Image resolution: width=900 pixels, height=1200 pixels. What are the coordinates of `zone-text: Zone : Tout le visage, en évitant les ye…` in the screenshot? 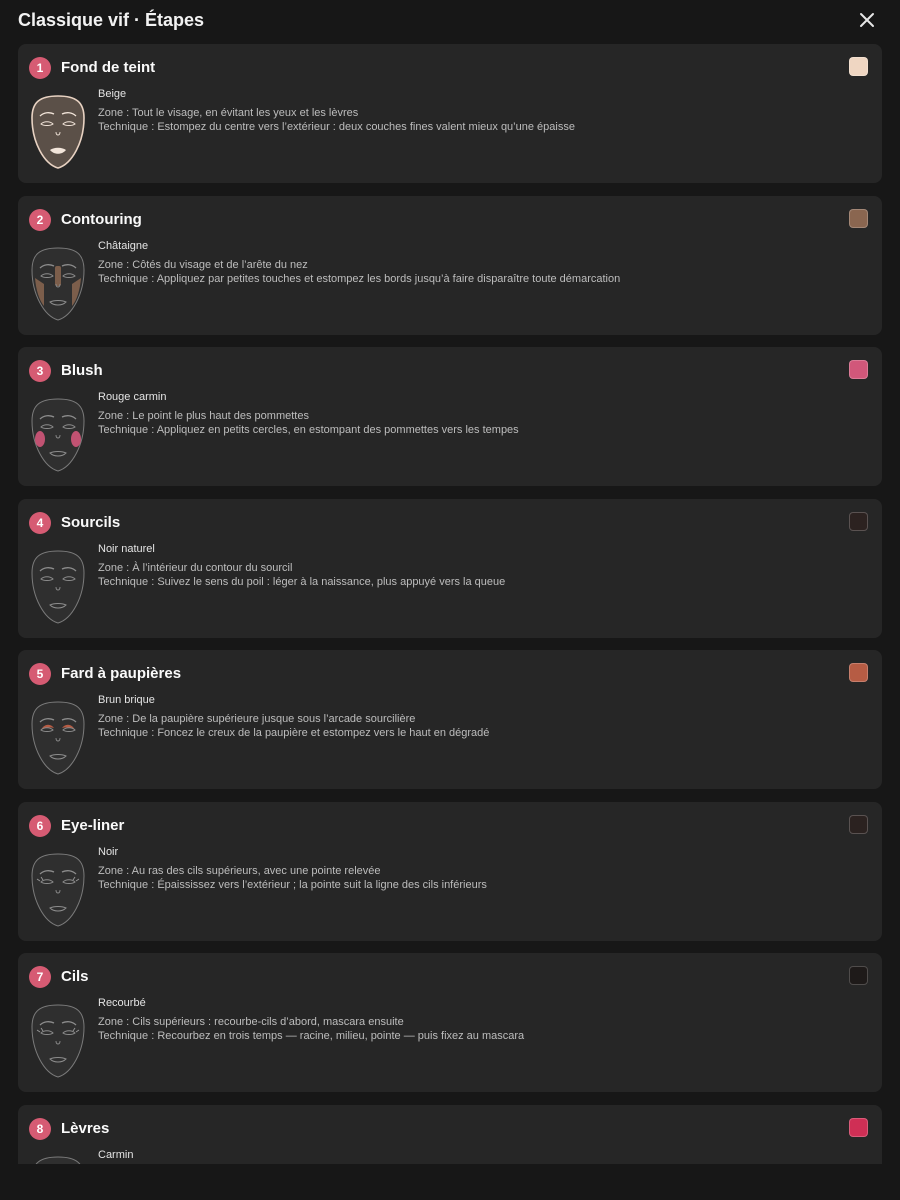 It's located at (228, 113).